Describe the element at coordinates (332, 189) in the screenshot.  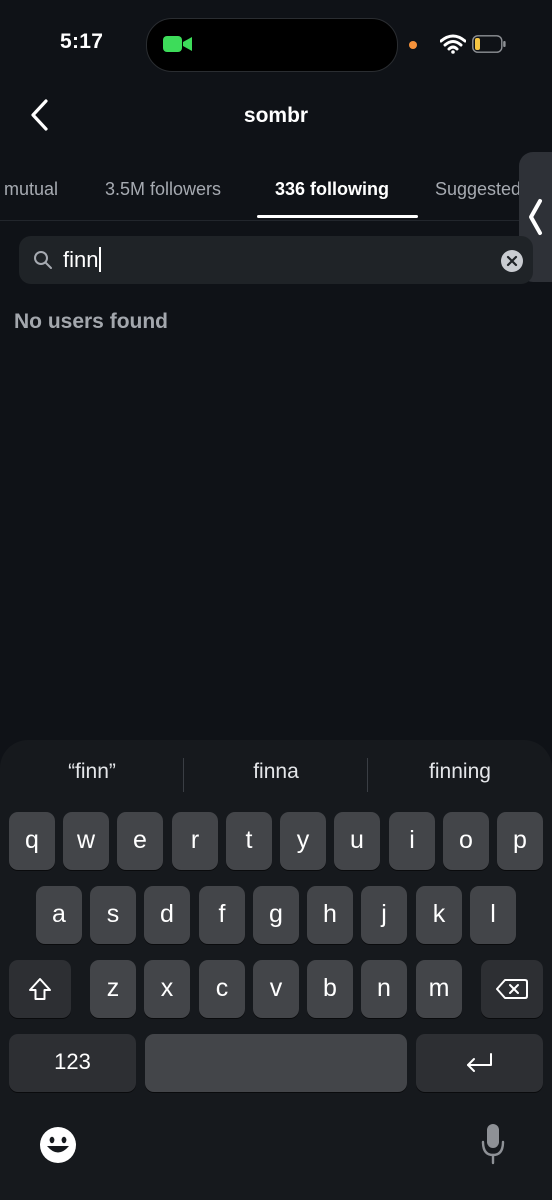
I see `tab-following: 336 following` at that location.